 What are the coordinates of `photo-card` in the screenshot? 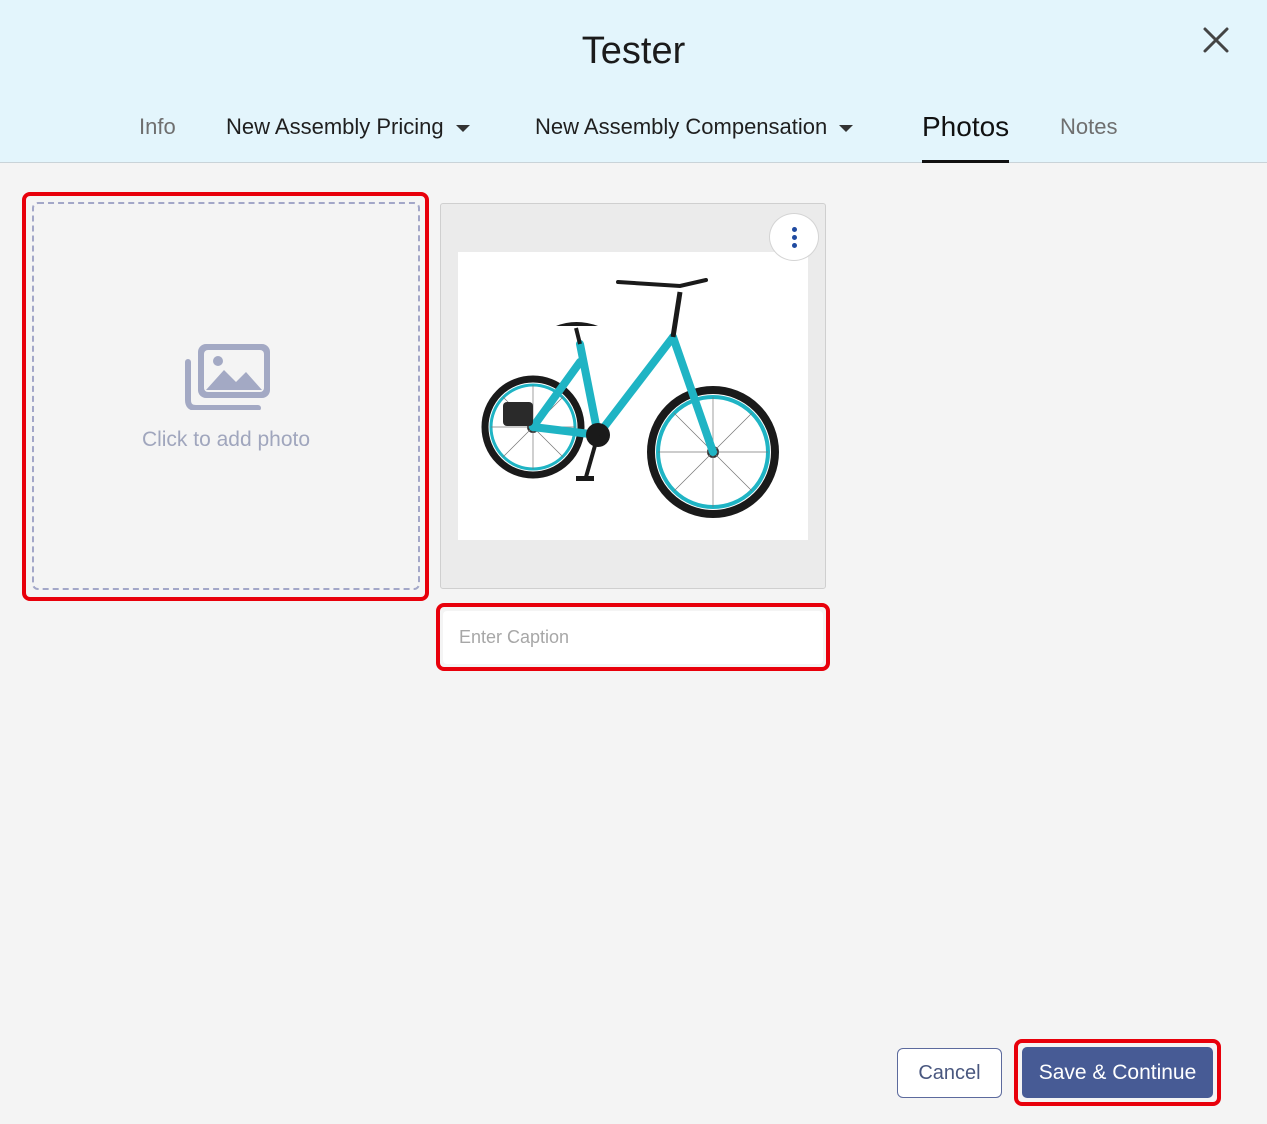 It's located at (633, 396).